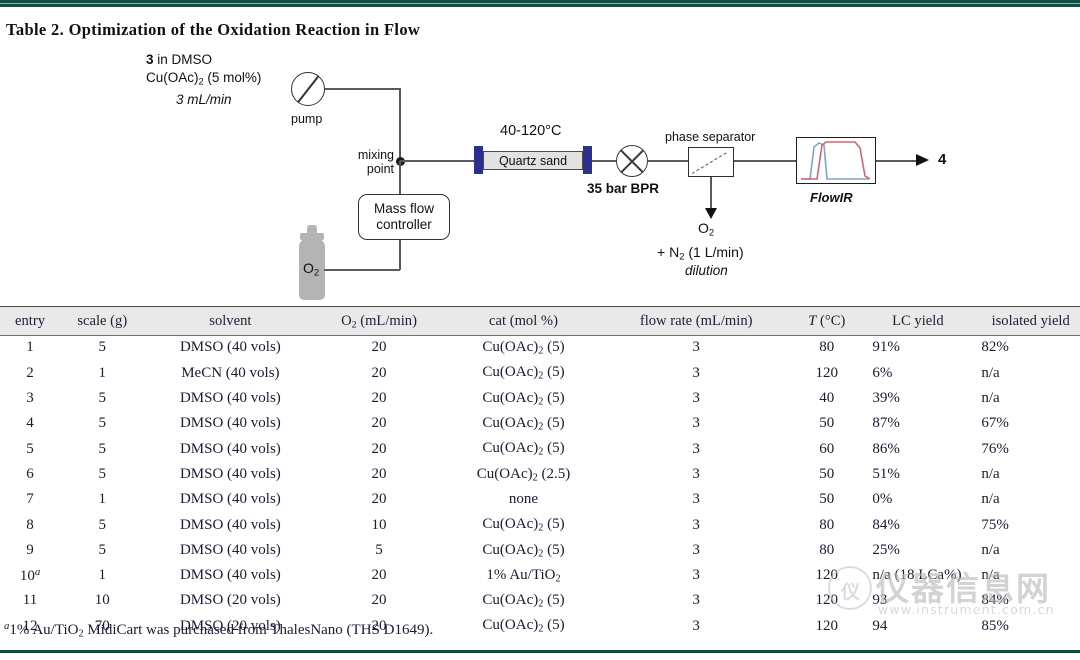 This screenshot has width=1080, height=660. What do you see at coordinates (30, 347) in the screenshot?
I see `cell-entry: 1` at bounding box center [30, 347].